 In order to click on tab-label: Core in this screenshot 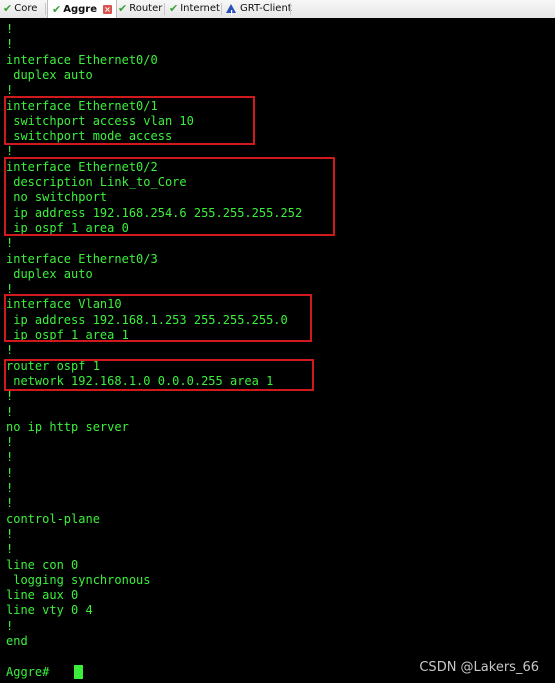, I will do `click(26, 8)`.